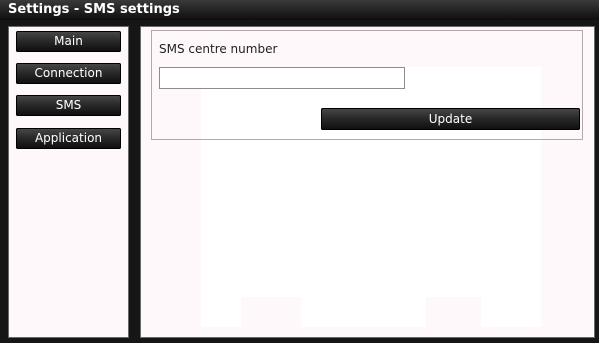 The width and height of the screenshot is (599, 343). What do you see at coordinates (218, 49) in the screenshot?
I see `sms-centre-number-label: SMS centre number` at bounding box center [218, 49].